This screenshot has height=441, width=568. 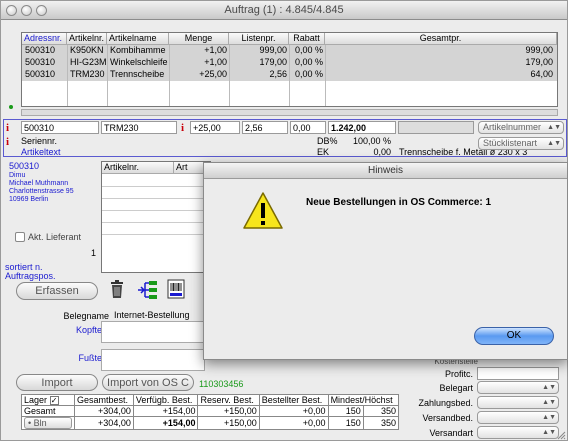 What do you see at coordinates (41, 152) in the screenshot?
I see `artikeltext-label: Artikeltext` at bounding box center [41, 152].